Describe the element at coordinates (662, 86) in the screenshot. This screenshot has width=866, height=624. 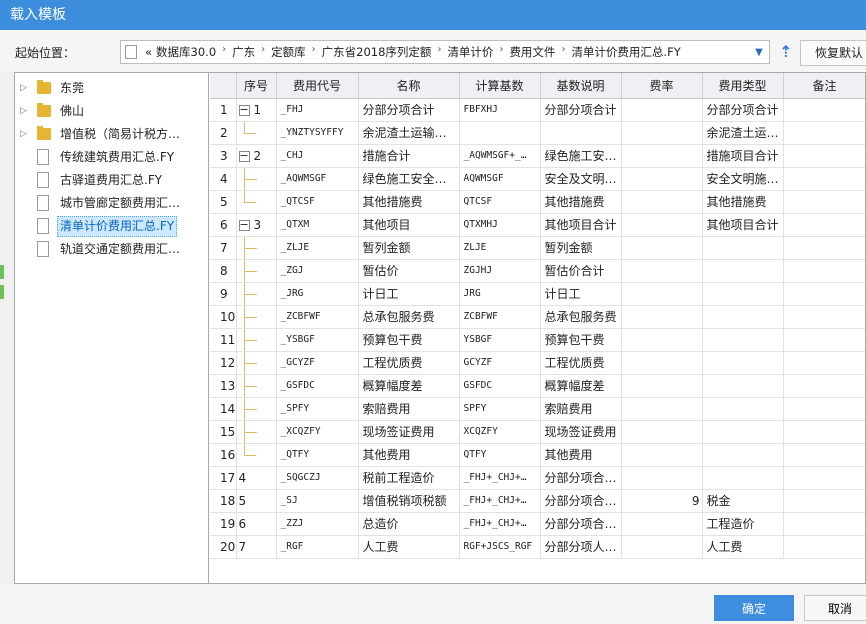
I see `column-header: 费率` at that location.